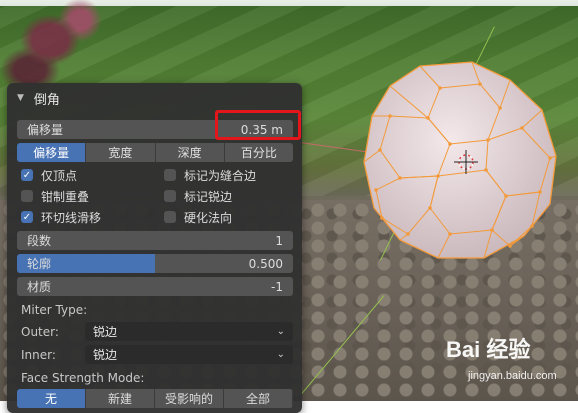  I want to click on outer-miter-row: Outer: 锐边 ⌄, so click(157, 331).